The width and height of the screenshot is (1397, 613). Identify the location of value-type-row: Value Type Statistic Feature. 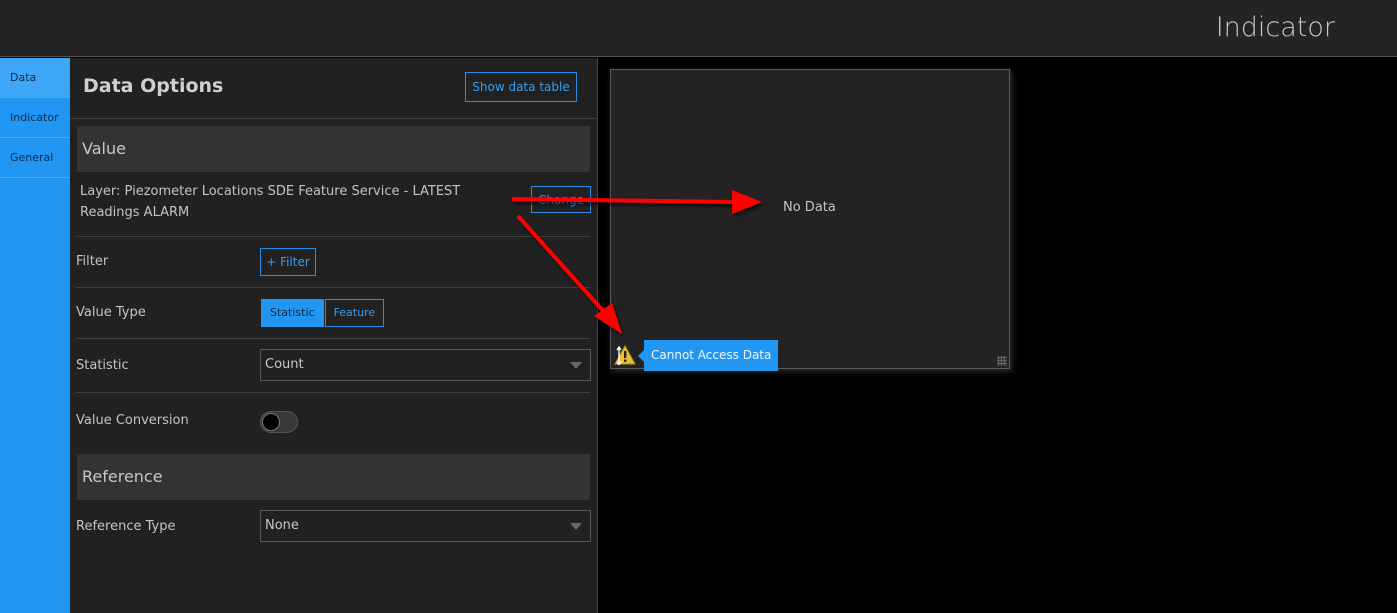
(333, 313).